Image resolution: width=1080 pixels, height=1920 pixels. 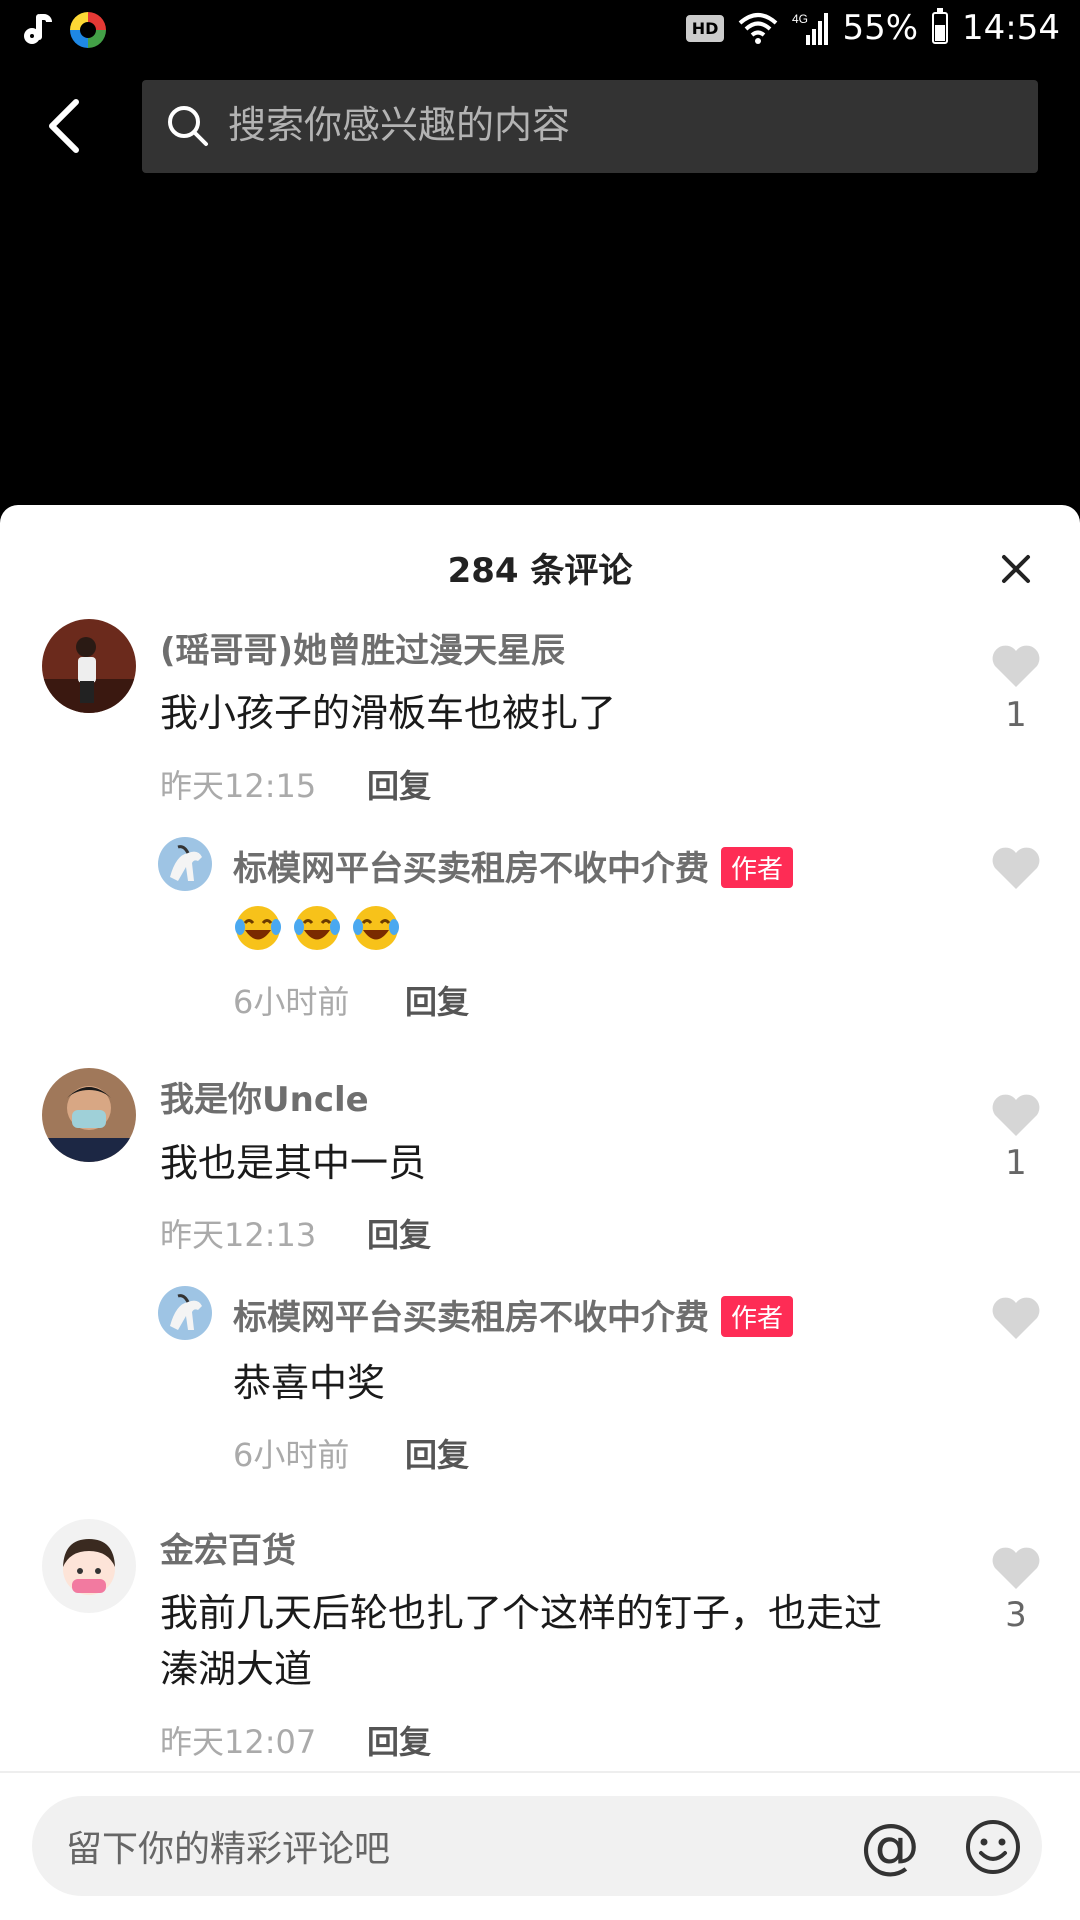 I want to click on network-type-label: 4G, so click(x=800, y=19).